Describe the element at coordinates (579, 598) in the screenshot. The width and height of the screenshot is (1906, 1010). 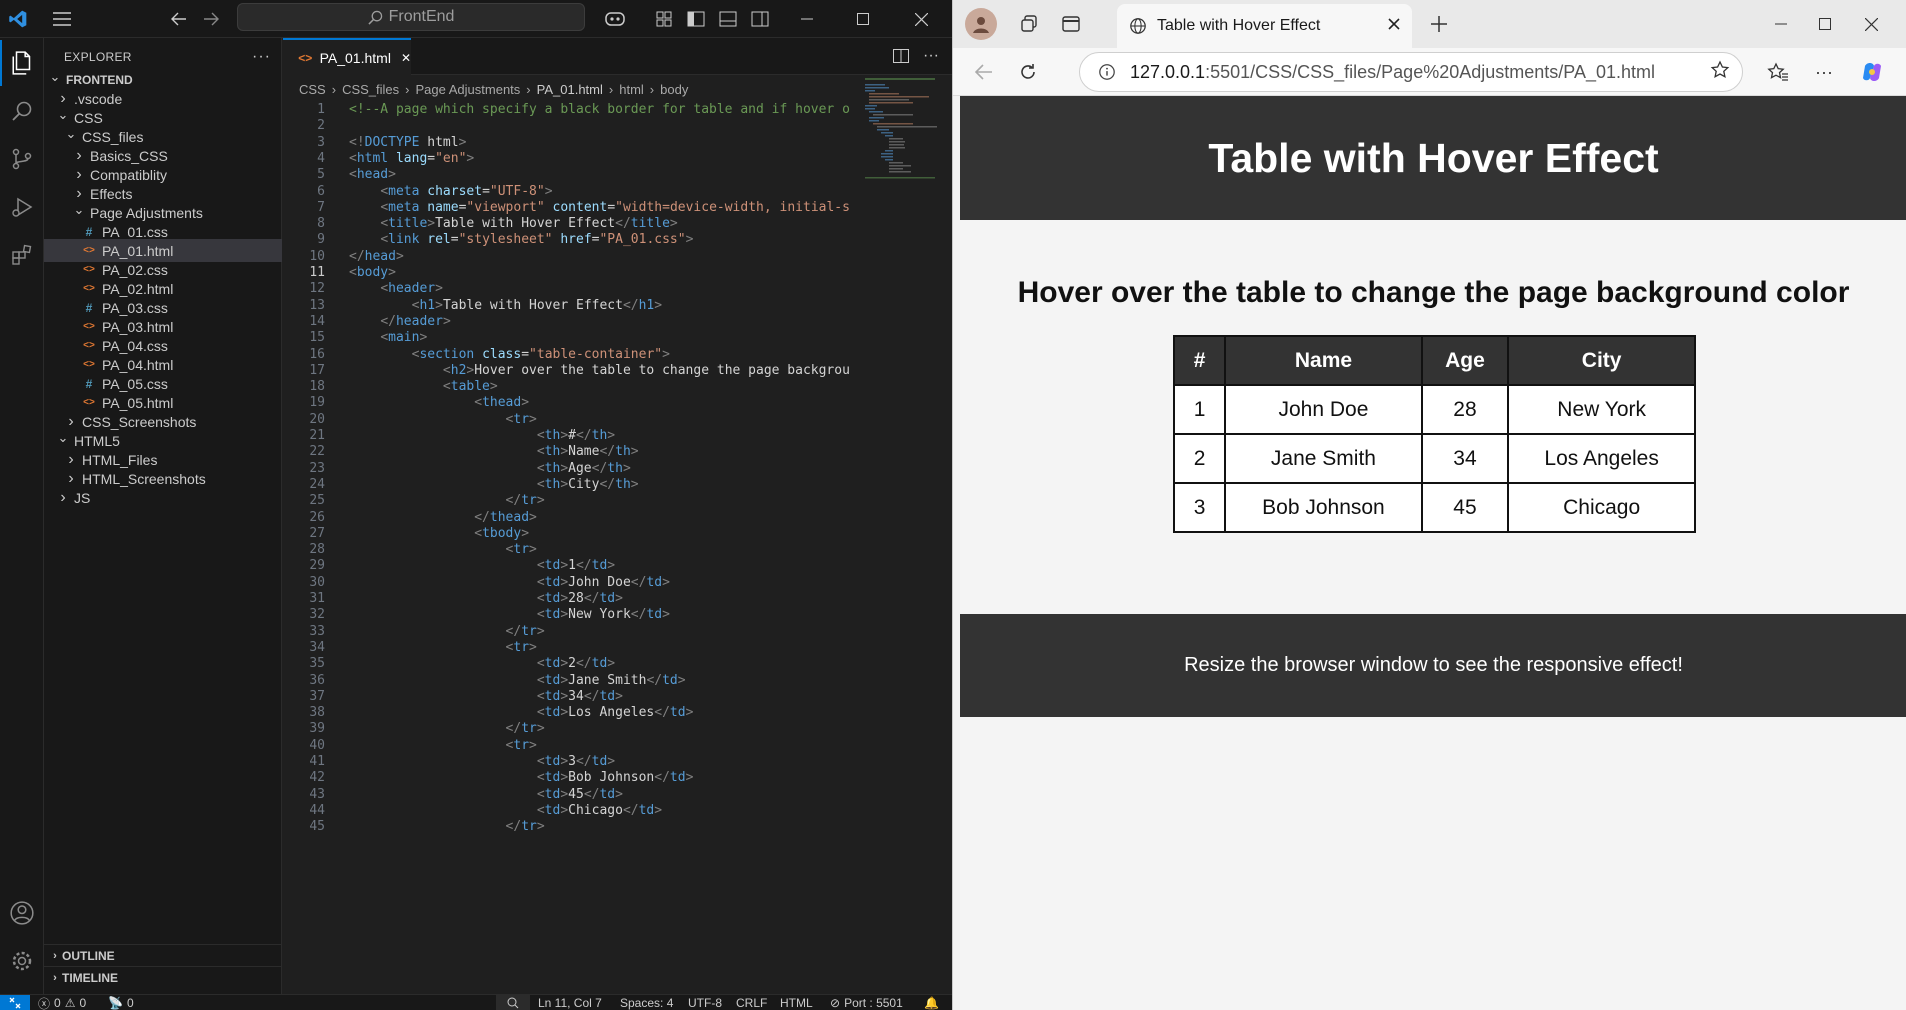
I see `code-text: <td>28</td>` at that location.